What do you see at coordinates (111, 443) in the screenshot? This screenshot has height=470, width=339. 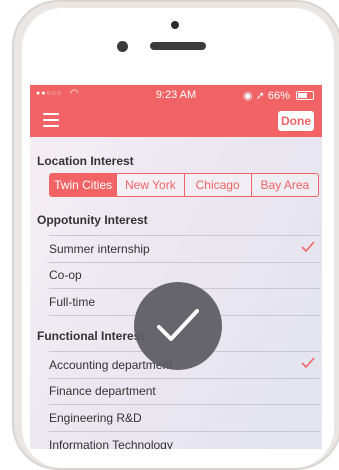 I see `option-label: Information Technology` at bounding box center [111, 443].